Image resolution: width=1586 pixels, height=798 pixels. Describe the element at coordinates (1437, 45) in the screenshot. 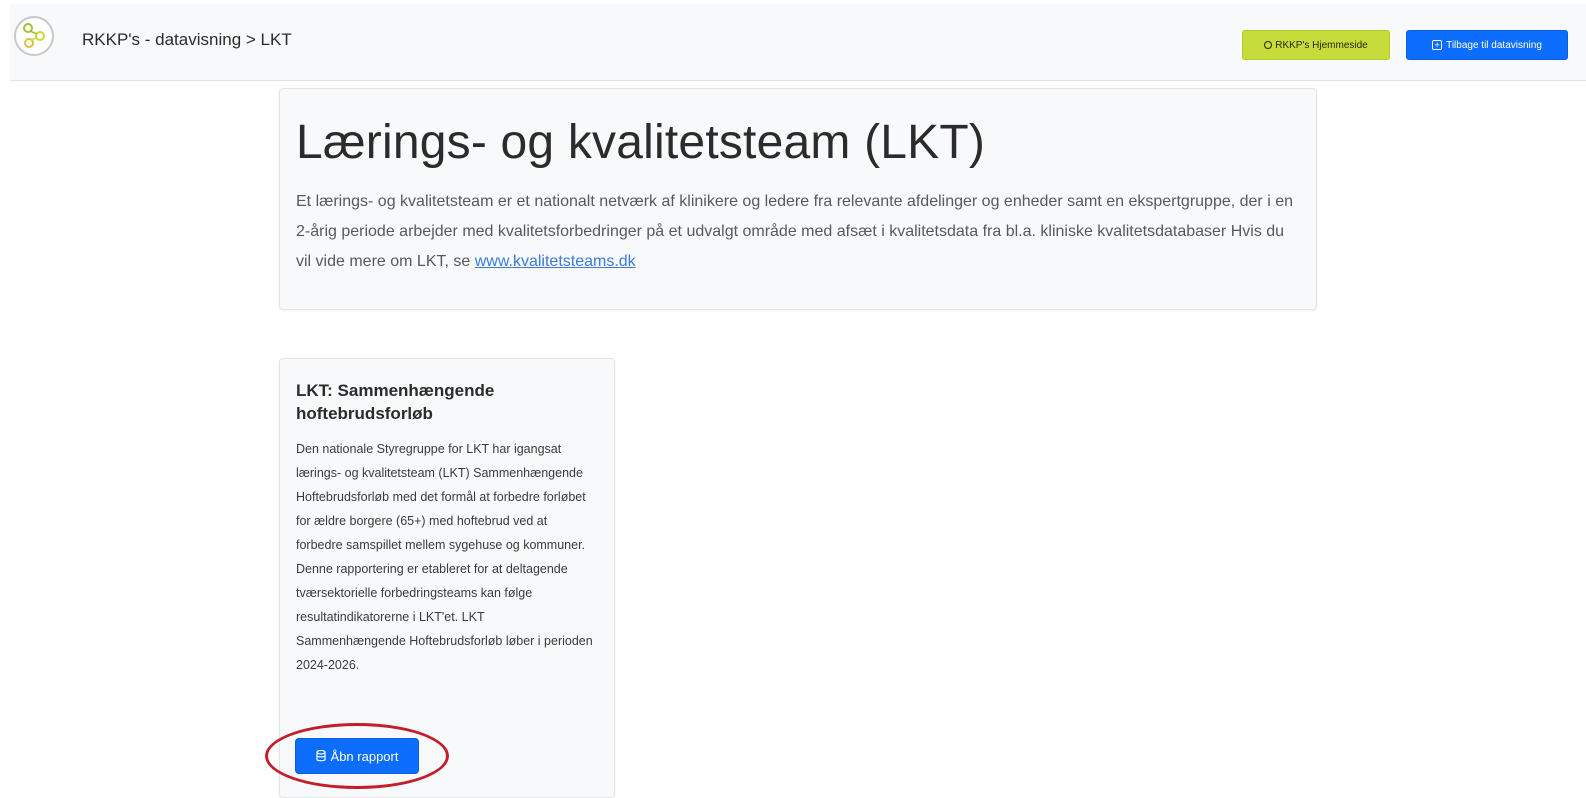

I see `plus-square-icon: +` at that location.